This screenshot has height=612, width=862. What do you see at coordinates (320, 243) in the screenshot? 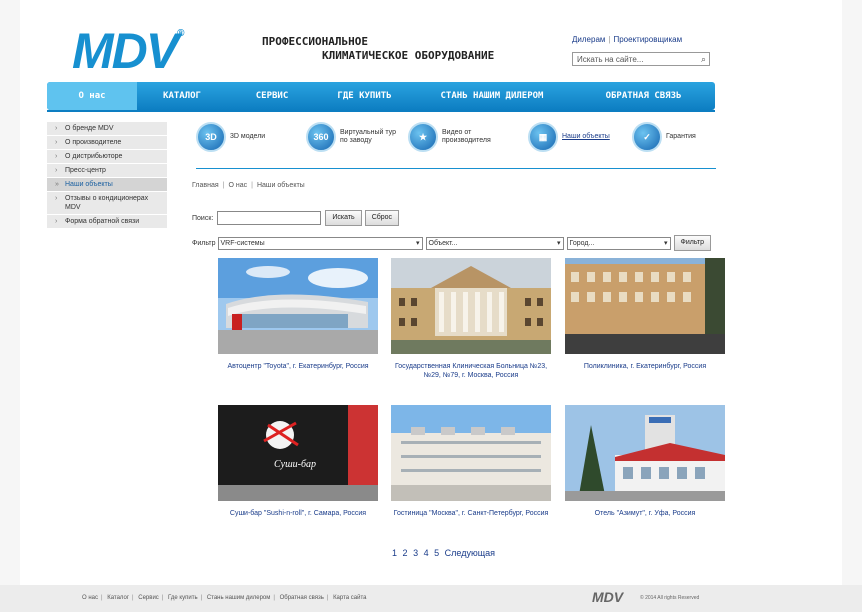
I see `system-select: VRF-системы ▾` at bounding box center [320, 243].